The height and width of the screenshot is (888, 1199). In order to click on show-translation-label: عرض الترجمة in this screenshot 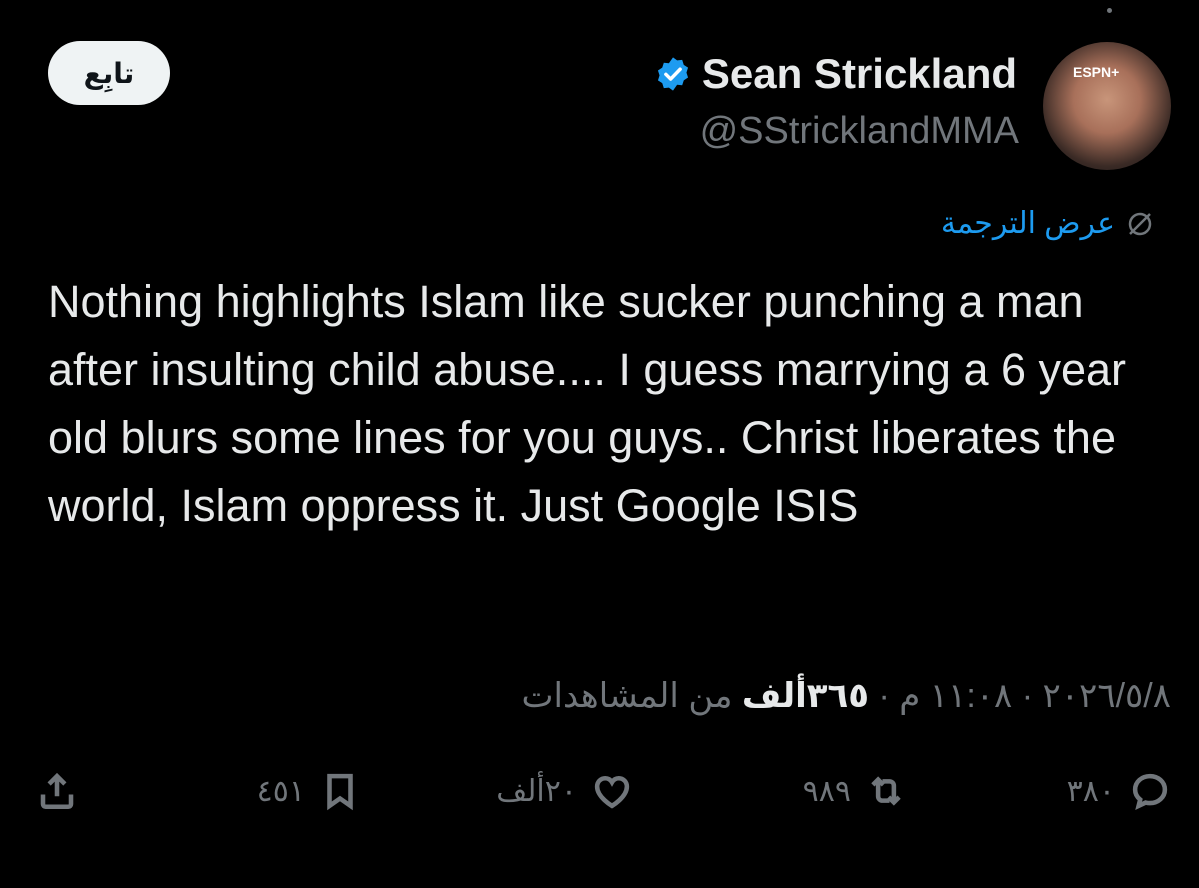, I will do `click(1027, 223)`.